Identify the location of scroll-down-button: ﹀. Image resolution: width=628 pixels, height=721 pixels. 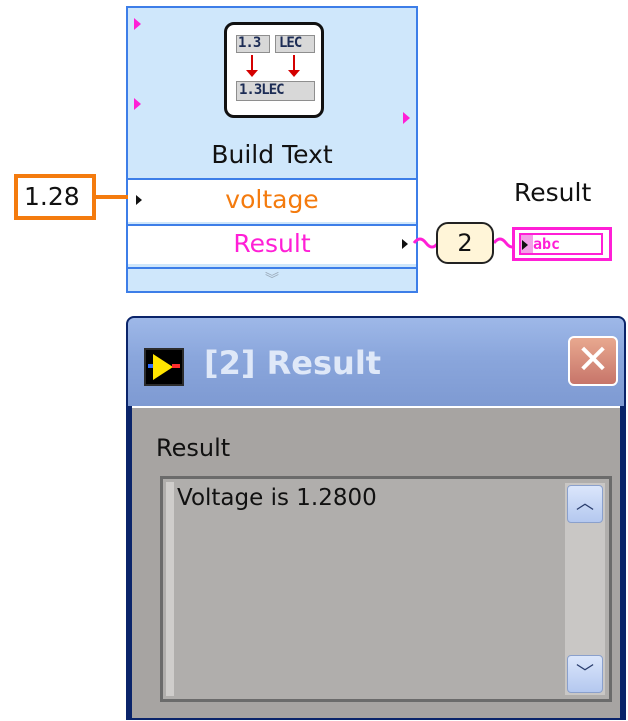
(585, 674).